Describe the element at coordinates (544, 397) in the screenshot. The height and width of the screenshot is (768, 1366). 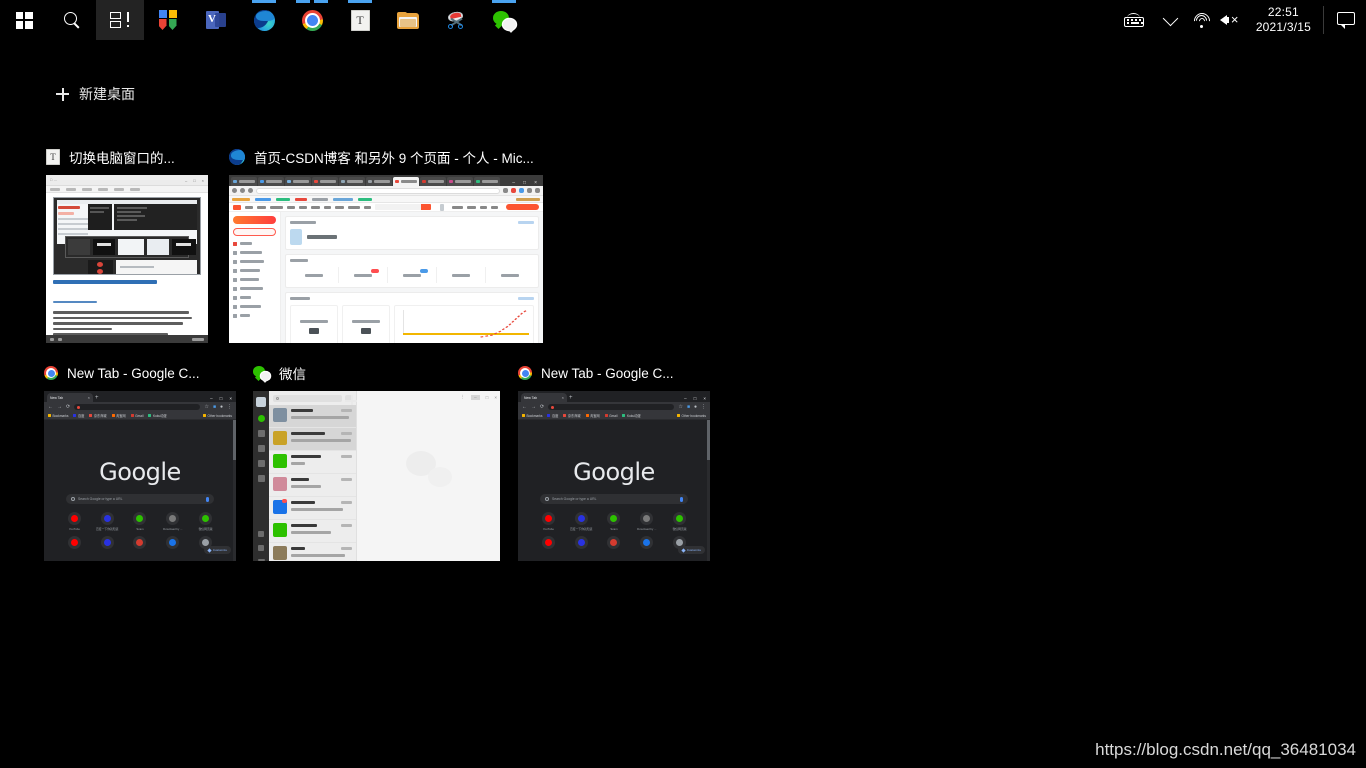
I see `chrome-tab: New Tab ×` at that location.